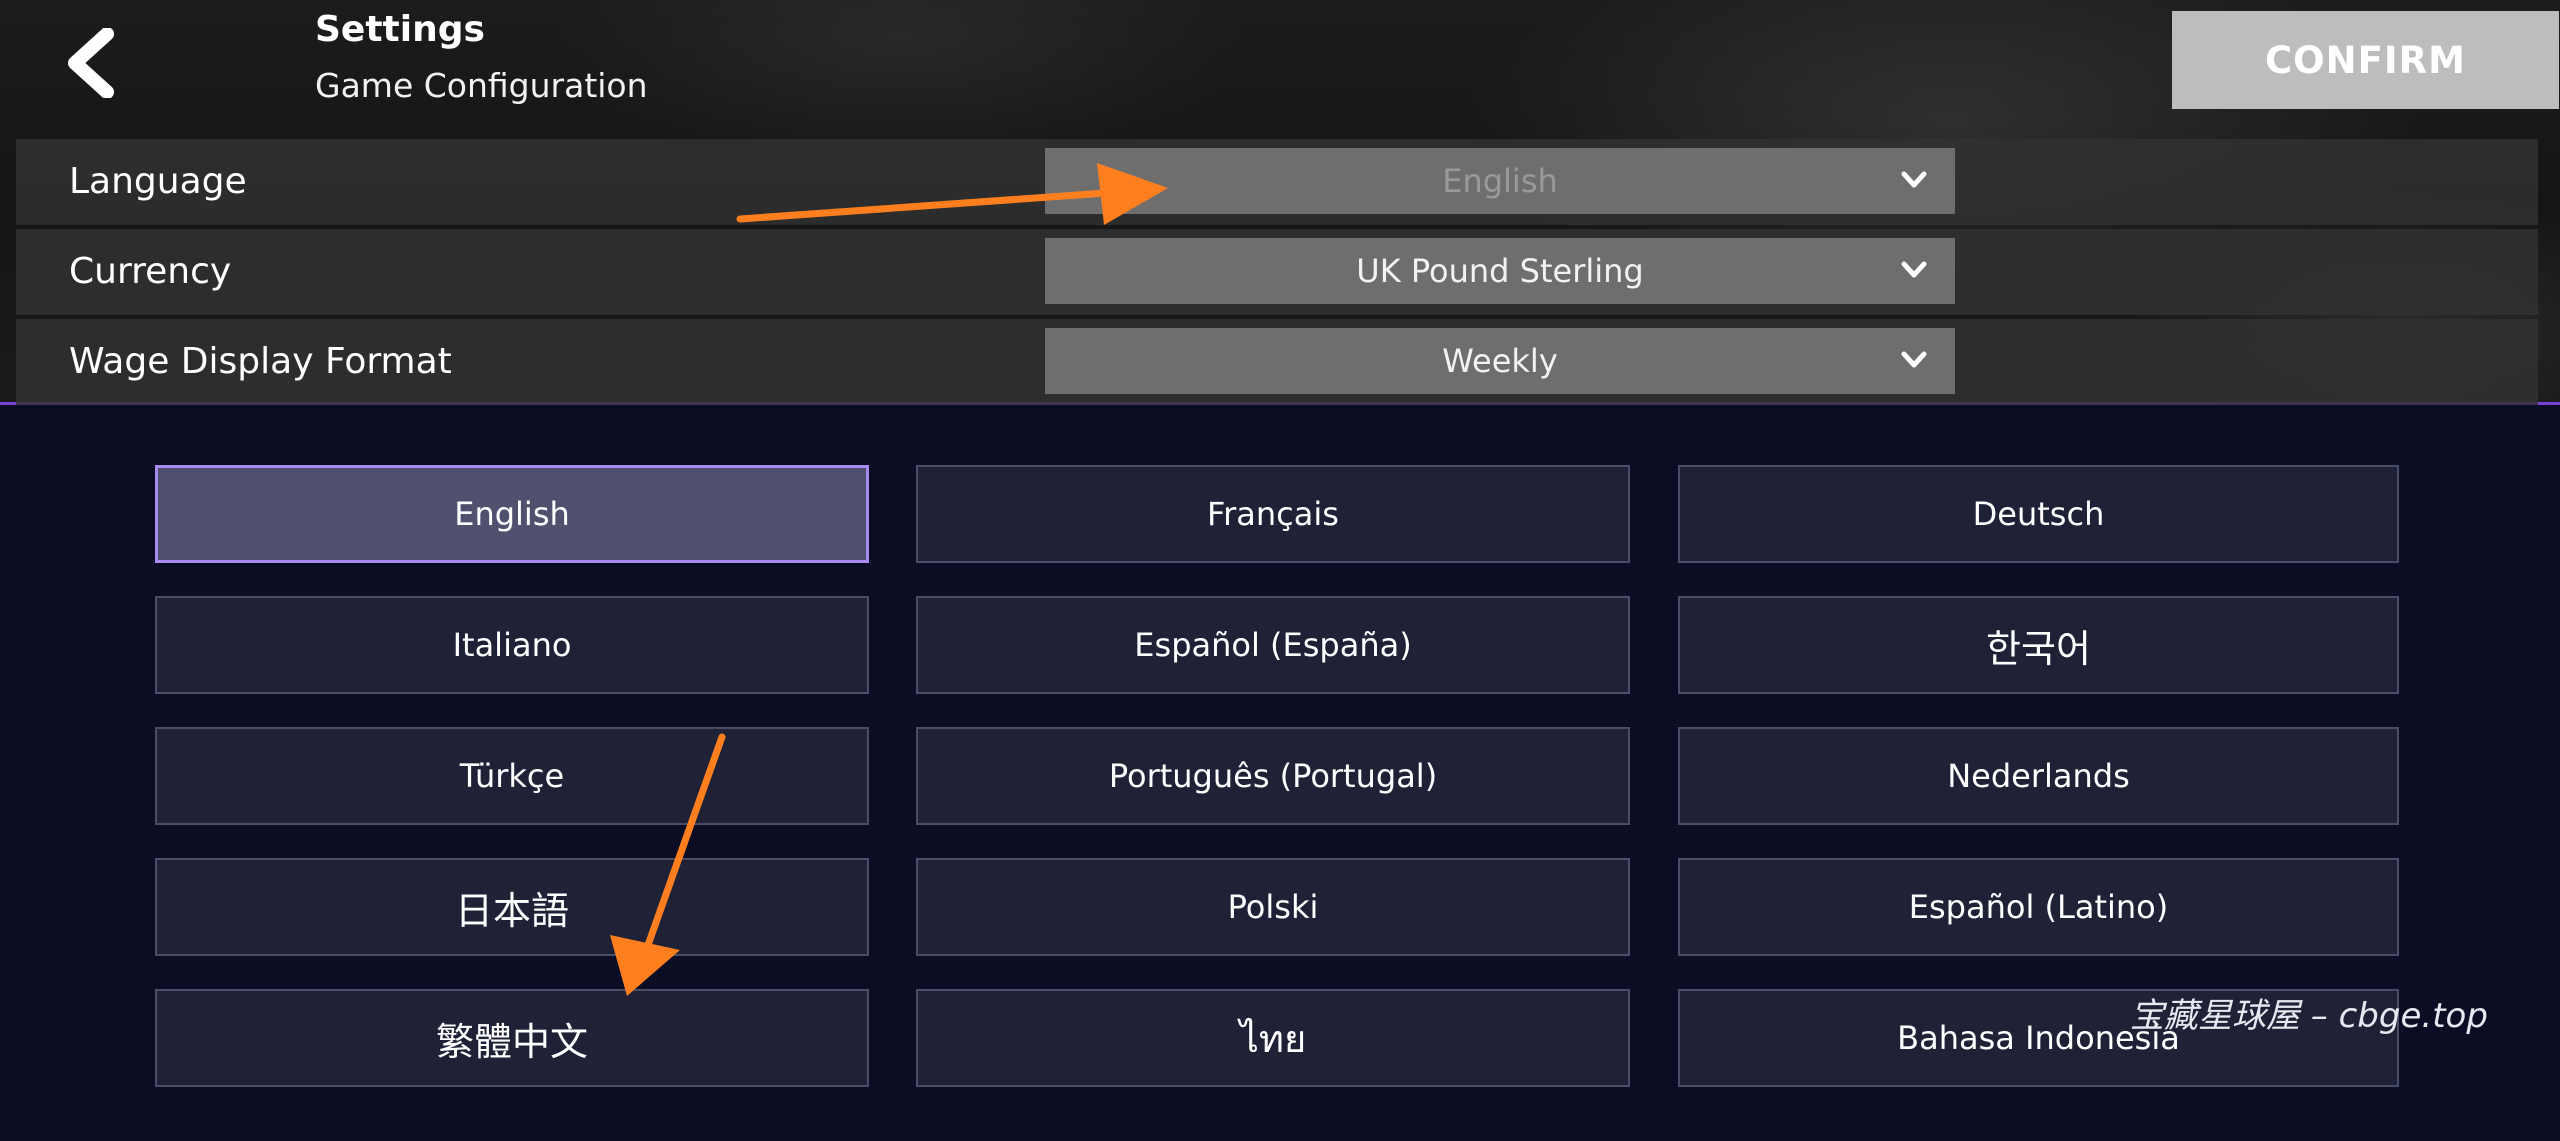  What do you see at coordinates (2038, 907) in the screenshot?
I see `language-option-espanol-latino: Español (Latino)` at bounding box center [2038, 907].